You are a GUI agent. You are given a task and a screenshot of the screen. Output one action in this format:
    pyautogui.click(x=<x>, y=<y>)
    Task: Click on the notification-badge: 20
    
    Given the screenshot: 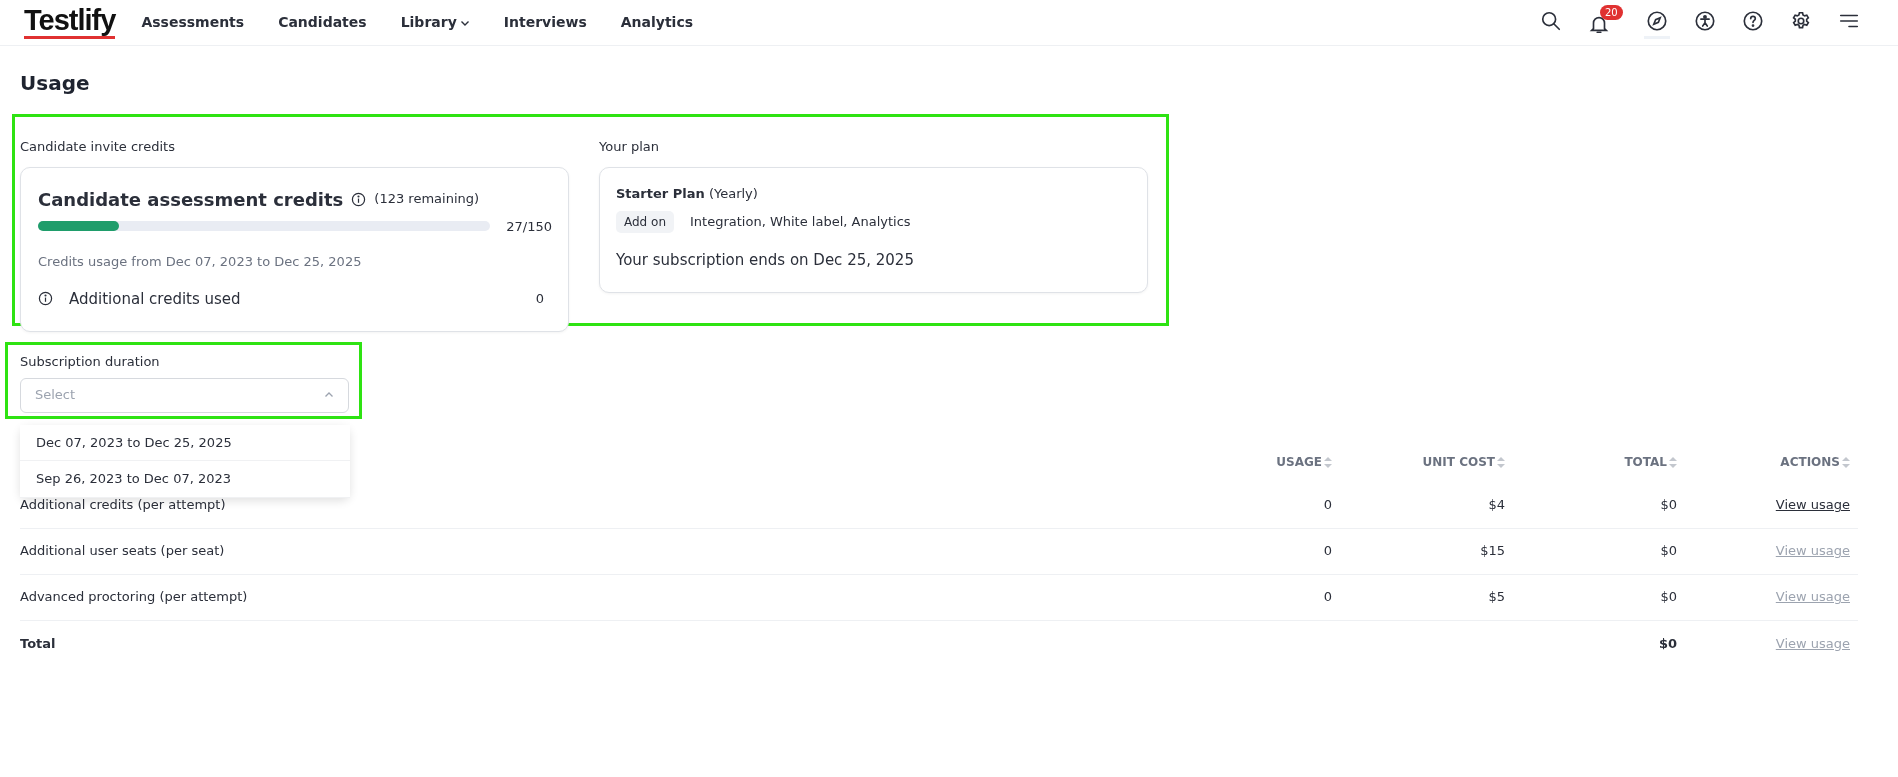 What is the action you would take?
    pyautogui.click(x=1611, y=12)
    